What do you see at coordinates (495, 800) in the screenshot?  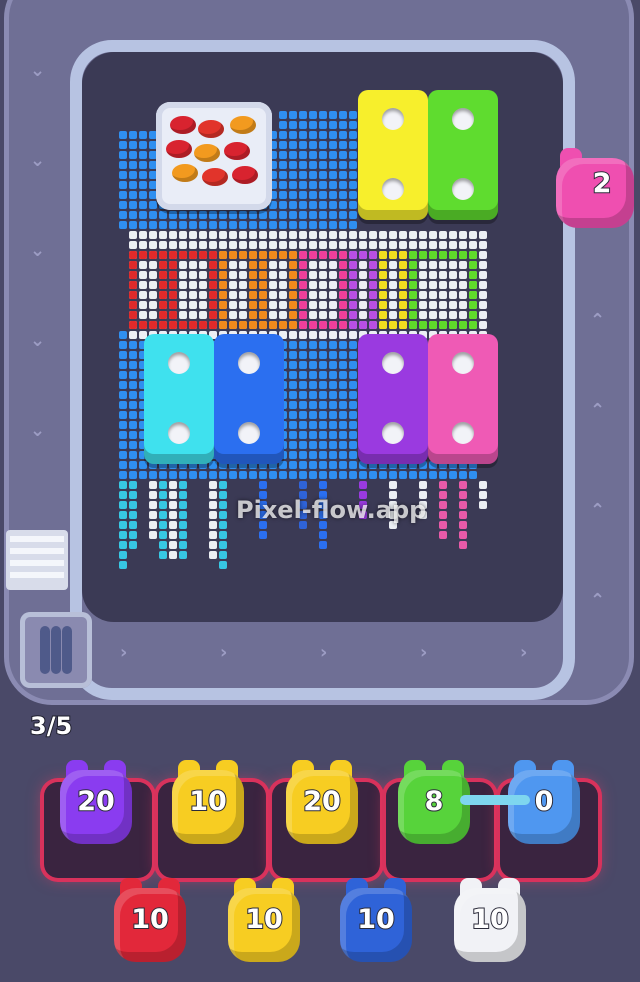 I see `pig-link` at bounding box center [495, 800].